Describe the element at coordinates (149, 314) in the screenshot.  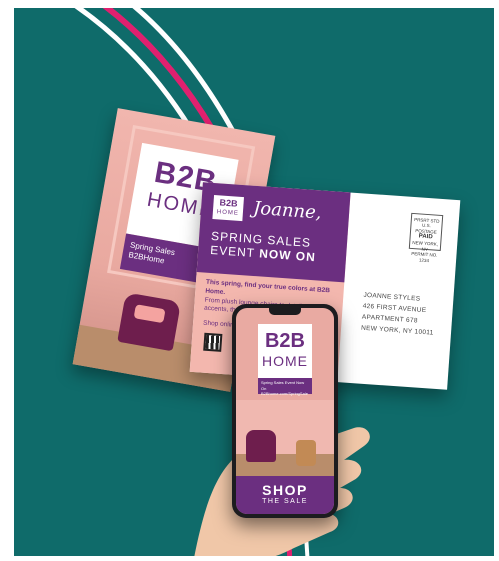
I see `chair-cushion` at that location.